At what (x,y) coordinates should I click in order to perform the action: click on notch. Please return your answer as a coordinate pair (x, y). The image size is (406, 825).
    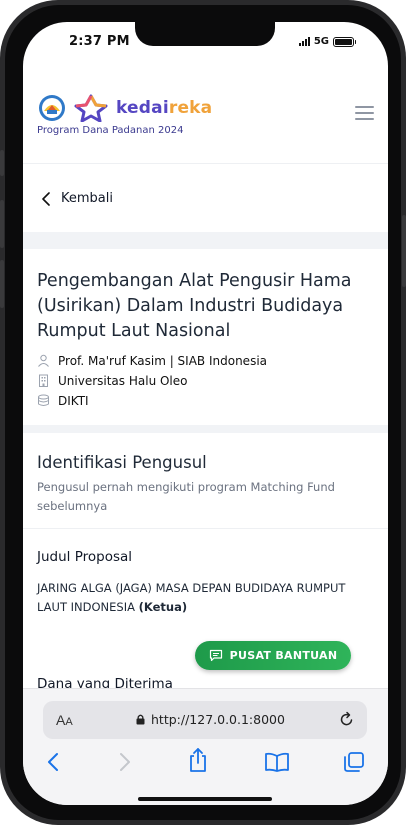
    Looking at the image, I should click on (205, 34).